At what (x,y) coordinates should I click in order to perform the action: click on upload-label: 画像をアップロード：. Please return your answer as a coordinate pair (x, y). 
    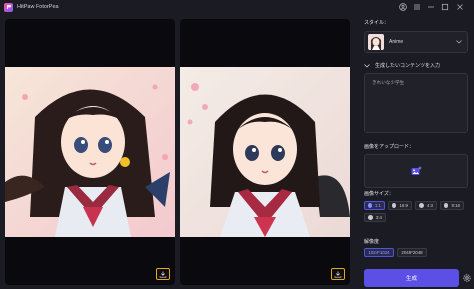
    Looking at the image, I should click on (389, 147).